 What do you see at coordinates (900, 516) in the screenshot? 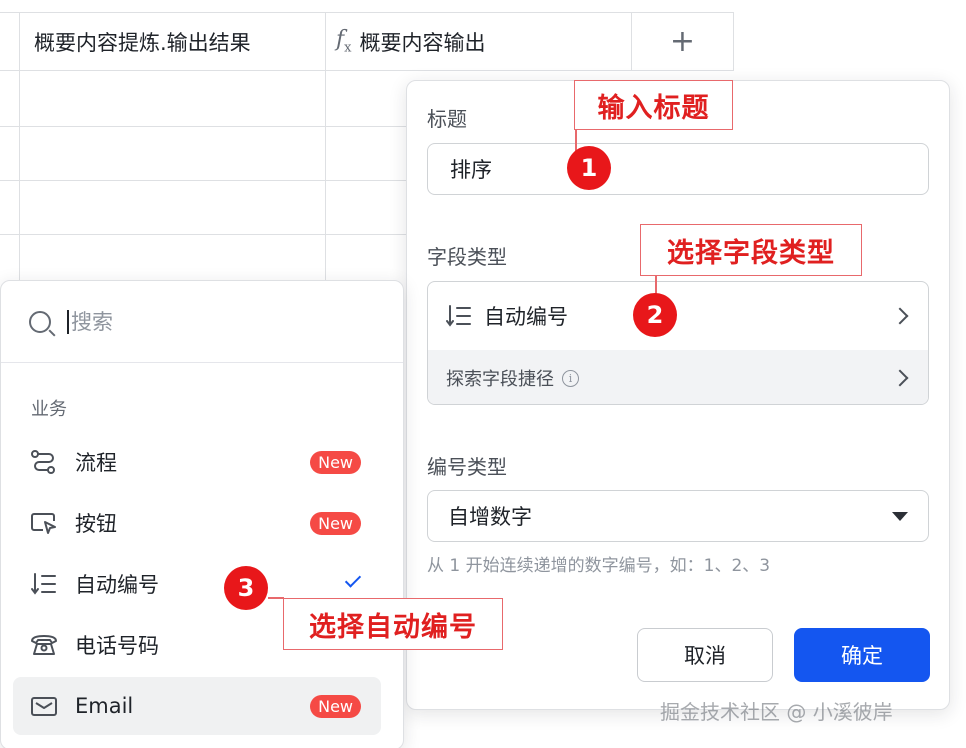
I see `caret-down-icon` at bounding box center [900, 516].